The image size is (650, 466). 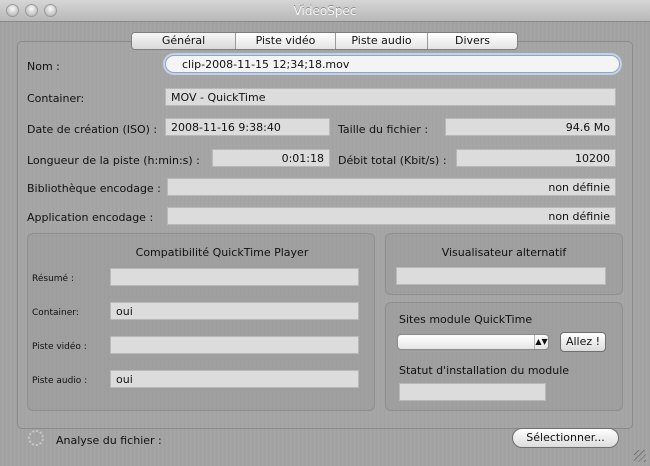 What do you see at coordinates (466, 319) in the screenshot?
I see `sites-title: Sites module QuickTime` at bounding box center [466, 319].